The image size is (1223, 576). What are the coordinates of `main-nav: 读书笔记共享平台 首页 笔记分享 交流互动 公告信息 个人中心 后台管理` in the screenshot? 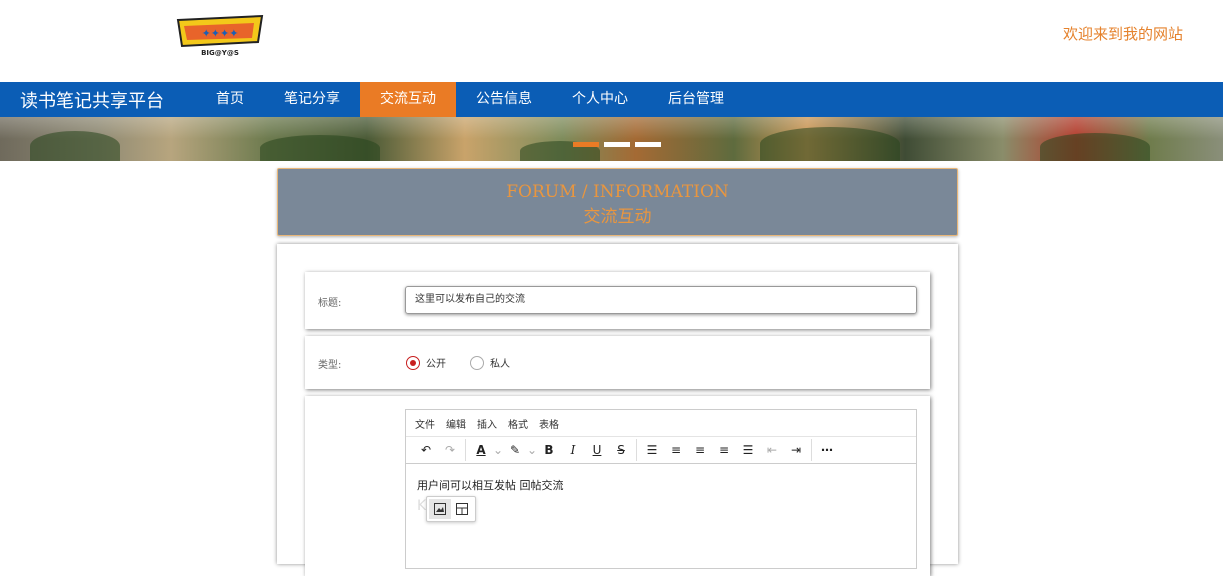 It's located at (611, 99).